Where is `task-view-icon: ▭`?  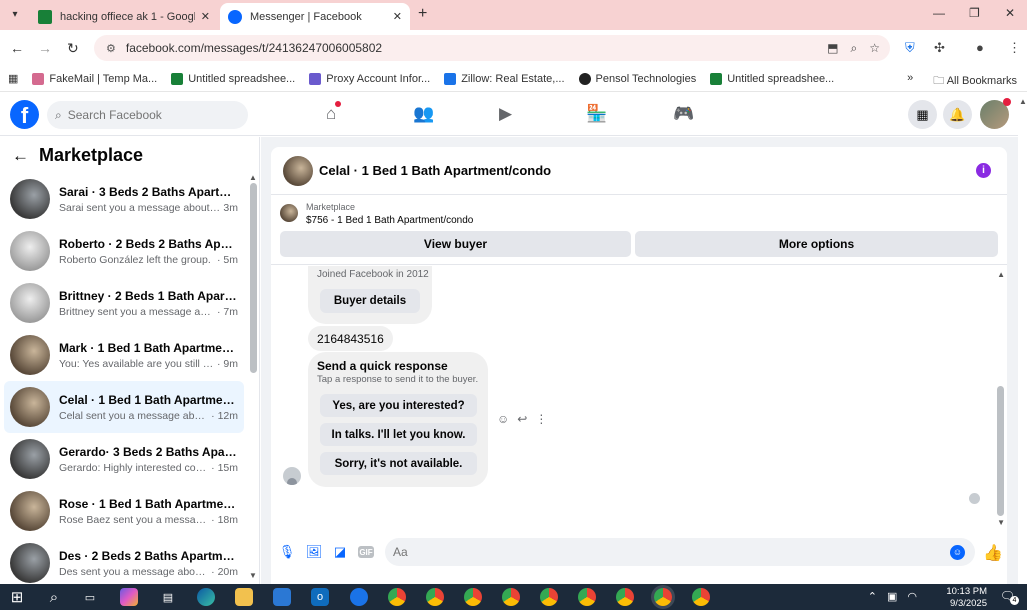 task-view-icon: ▭ is located at coordinates (90, 597).